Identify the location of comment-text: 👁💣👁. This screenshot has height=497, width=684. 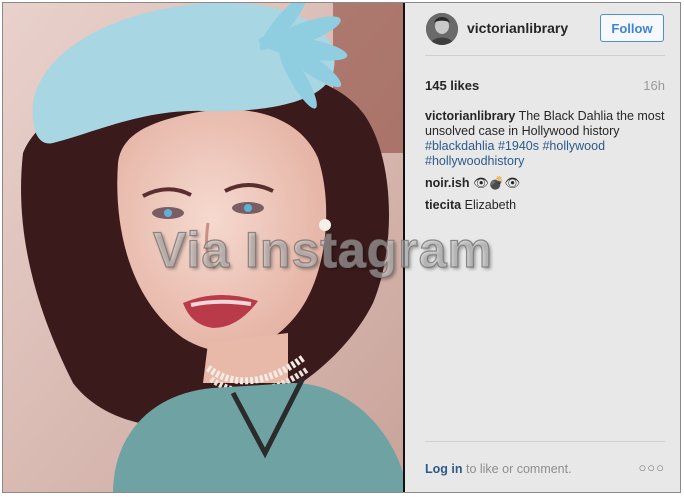
(496, 183).